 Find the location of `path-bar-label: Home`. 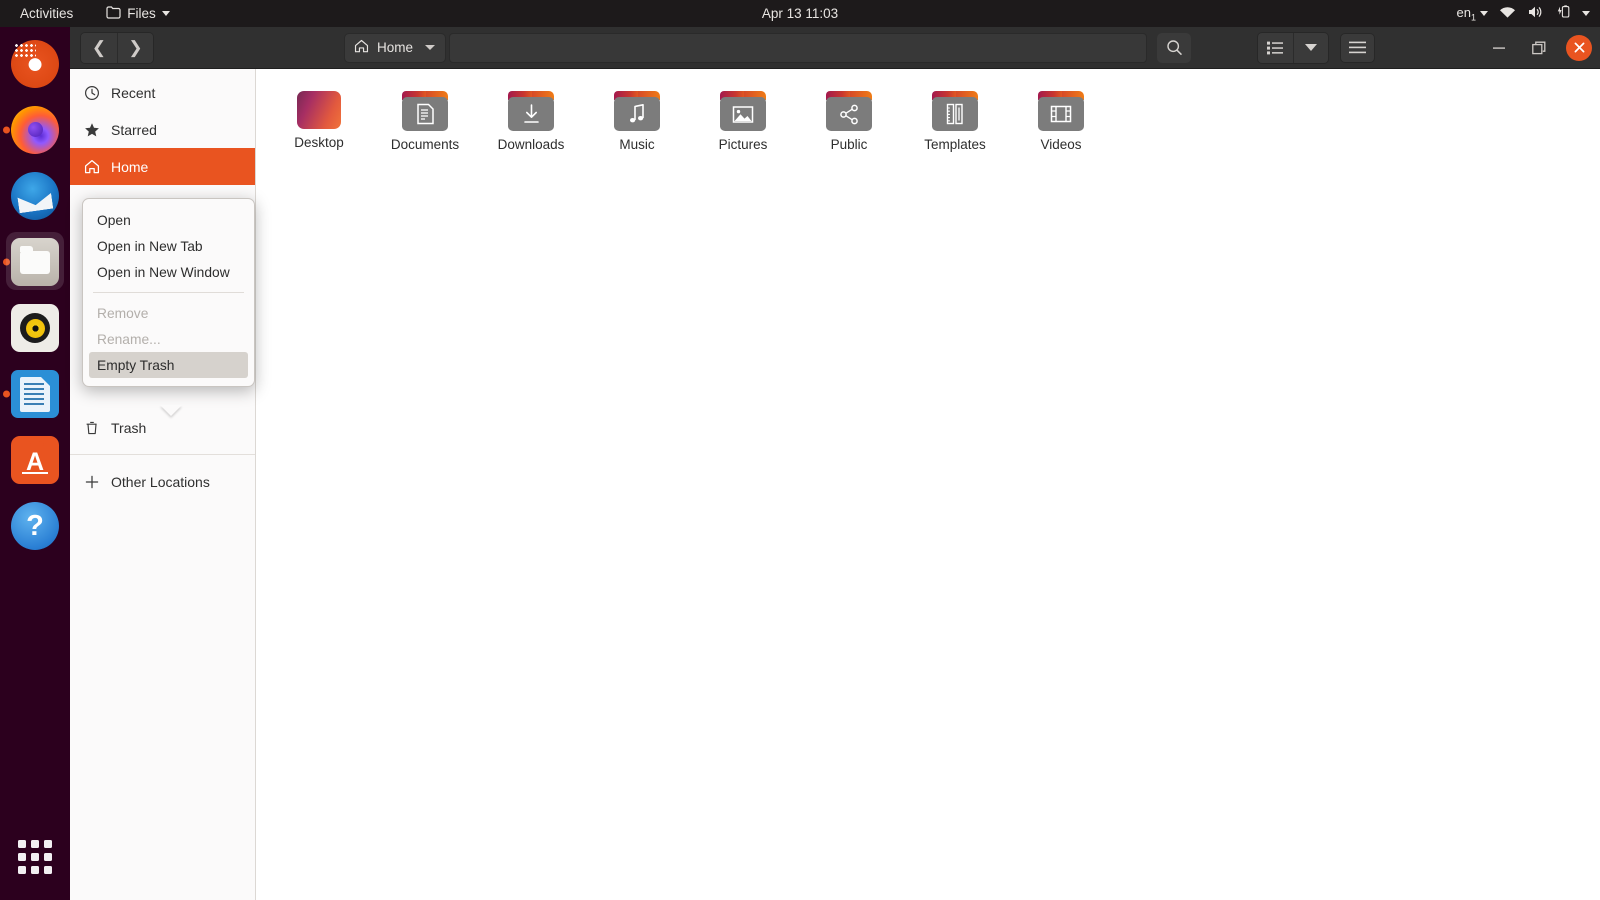

path-bar-label: Home is located at coordinates (395, 47).